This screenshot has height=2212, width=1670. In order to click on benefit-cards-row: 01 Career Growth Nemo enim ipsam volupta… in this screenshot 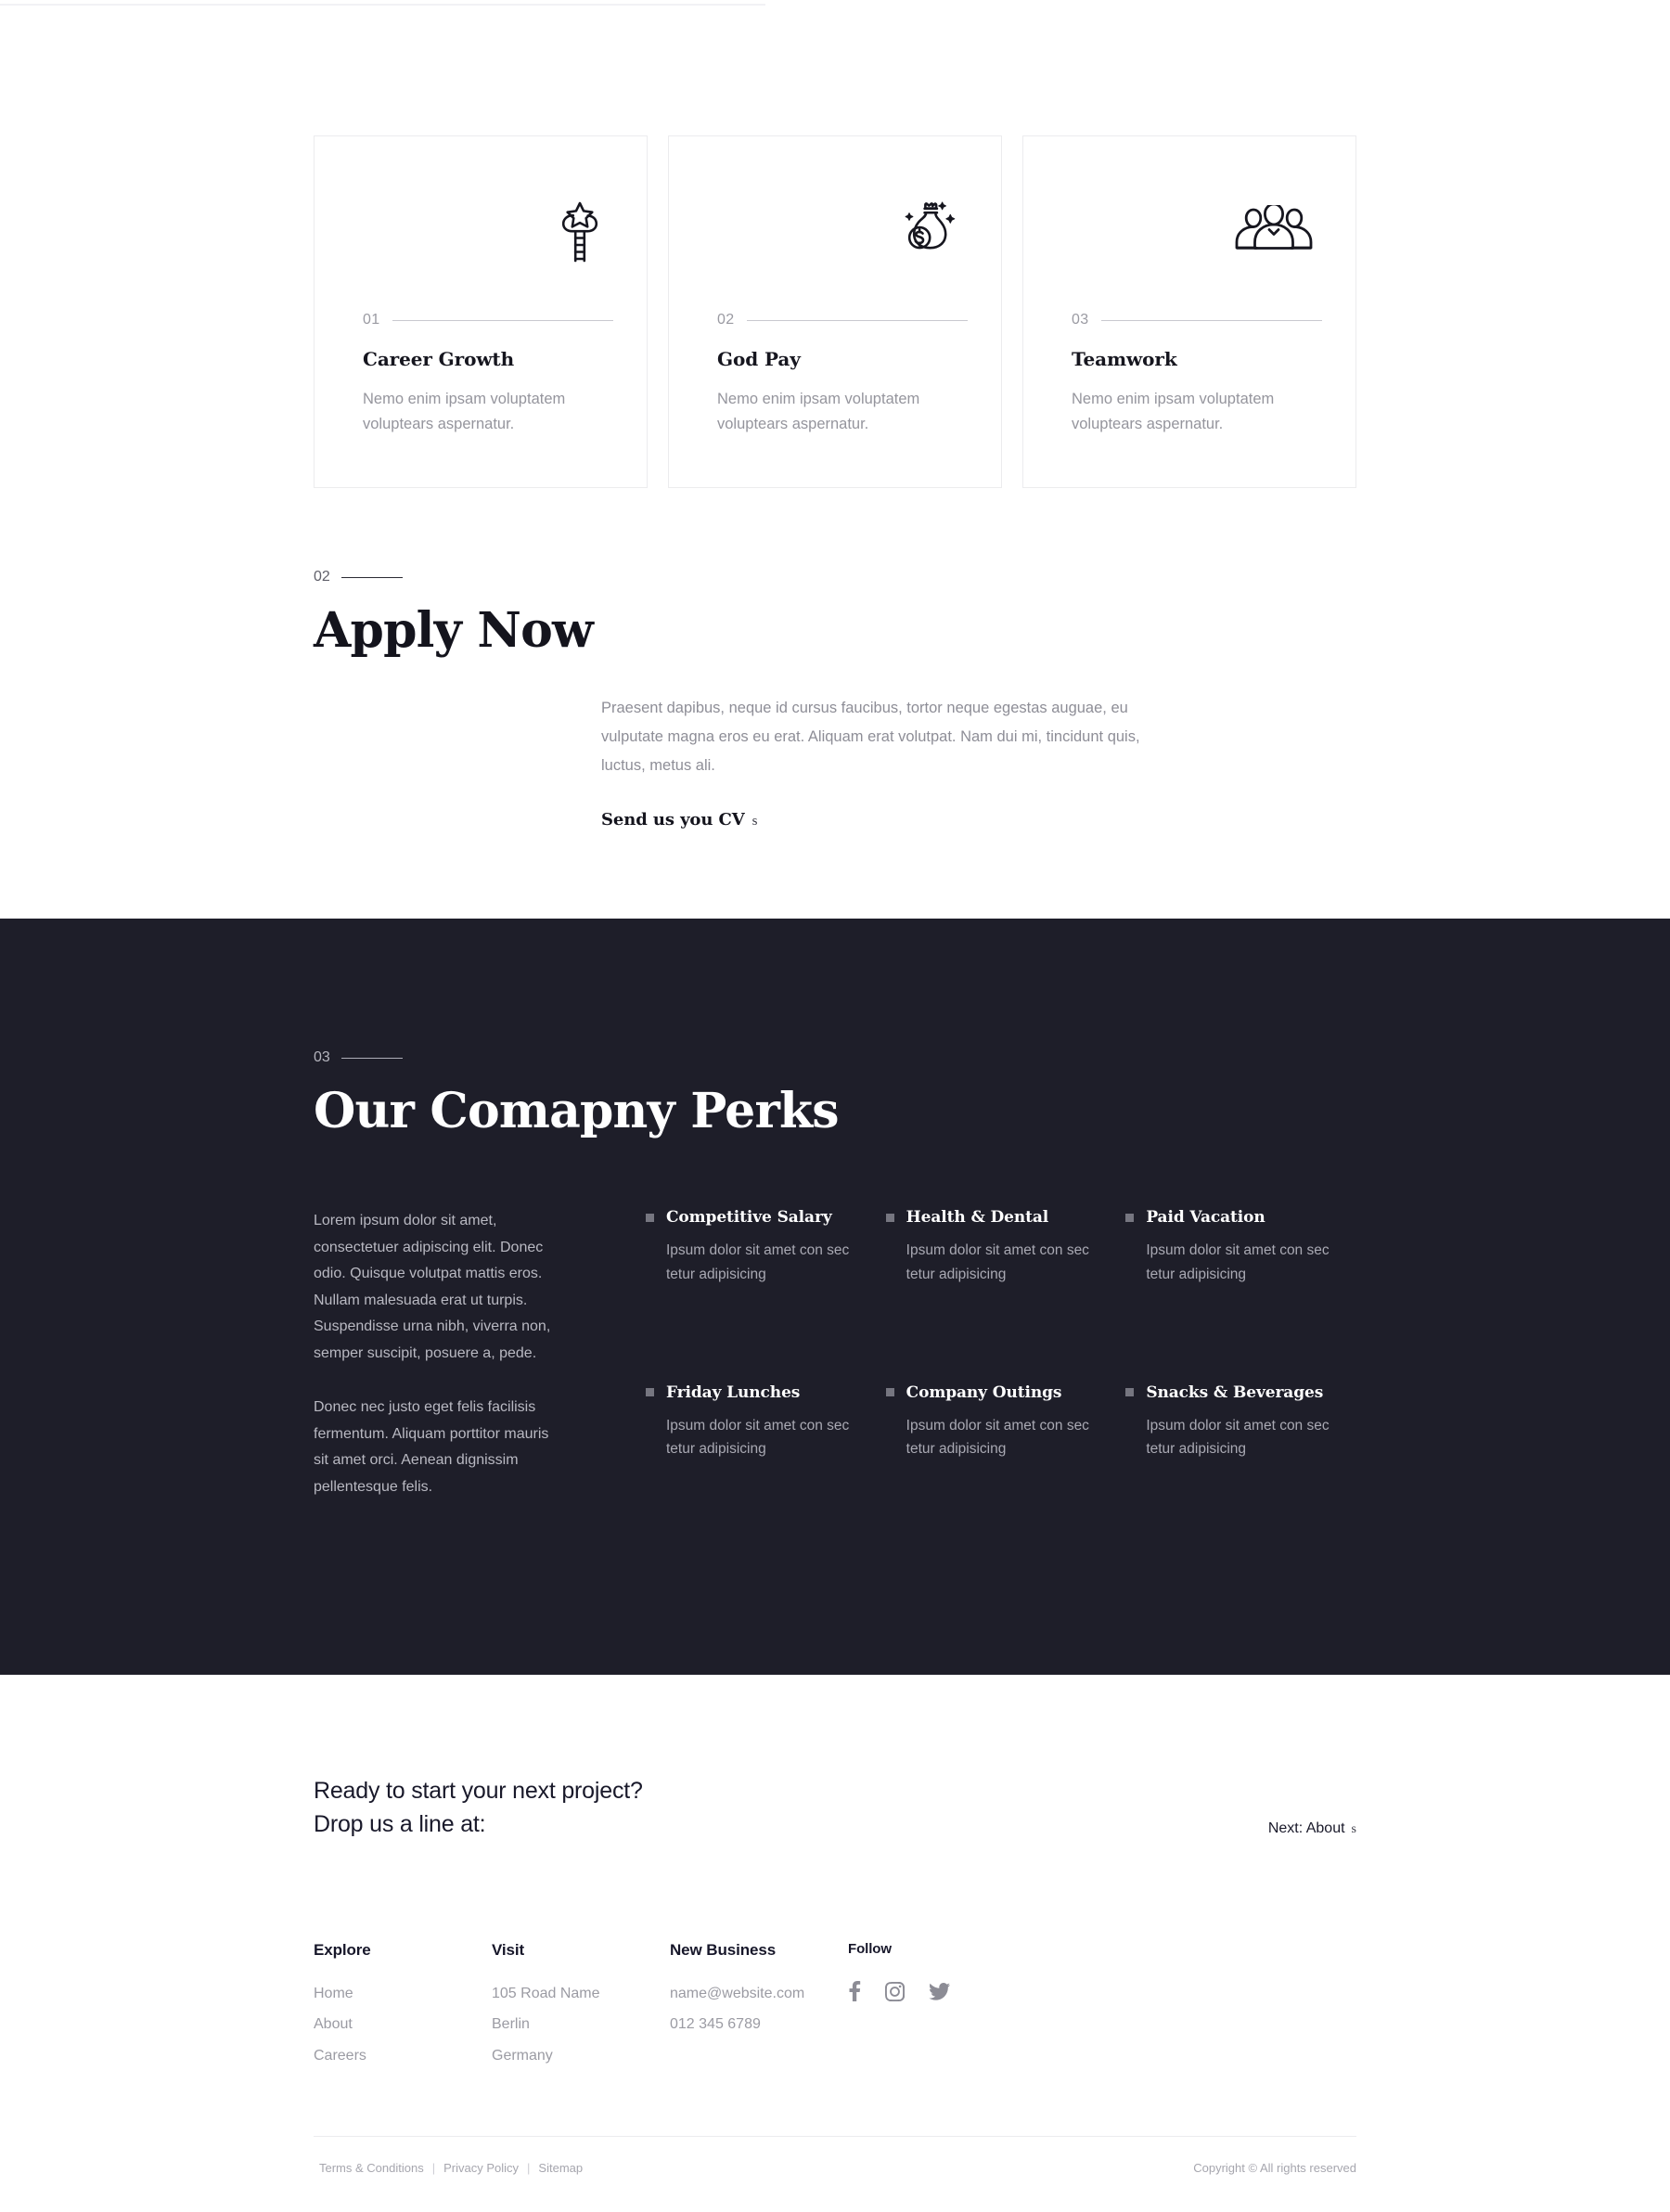, I will do `click(835, 311)`.